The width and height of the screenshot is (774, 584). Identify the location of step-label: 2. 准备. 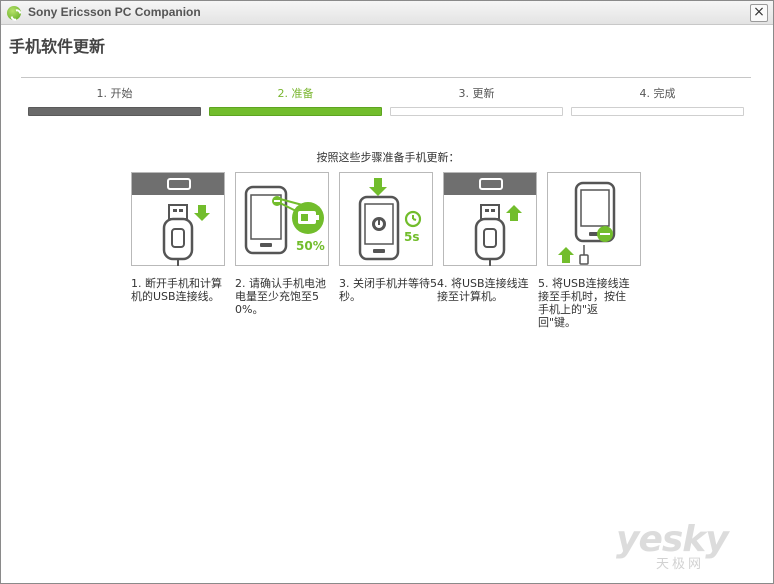
(295, 93).